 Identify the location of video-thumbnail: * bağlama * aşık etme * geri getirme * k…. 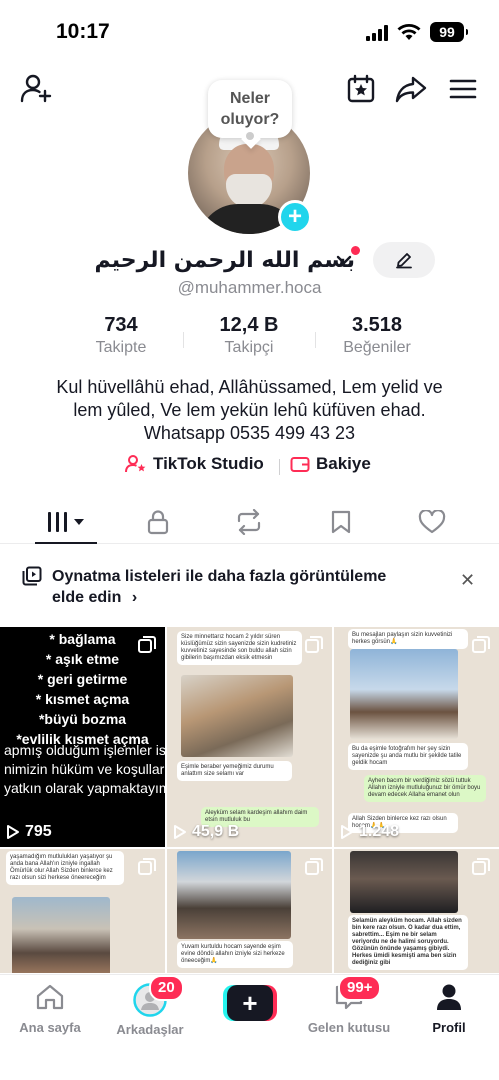
(82, 737).